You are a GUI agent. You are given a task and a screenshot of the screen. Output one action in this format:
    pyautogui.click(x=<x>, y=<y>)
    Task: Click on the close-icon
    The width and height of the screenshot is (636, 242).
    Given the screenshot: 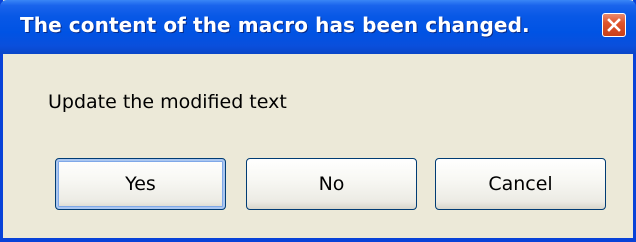 What is the action you would take?
    pyautogui.click(x=614, y=25)
    